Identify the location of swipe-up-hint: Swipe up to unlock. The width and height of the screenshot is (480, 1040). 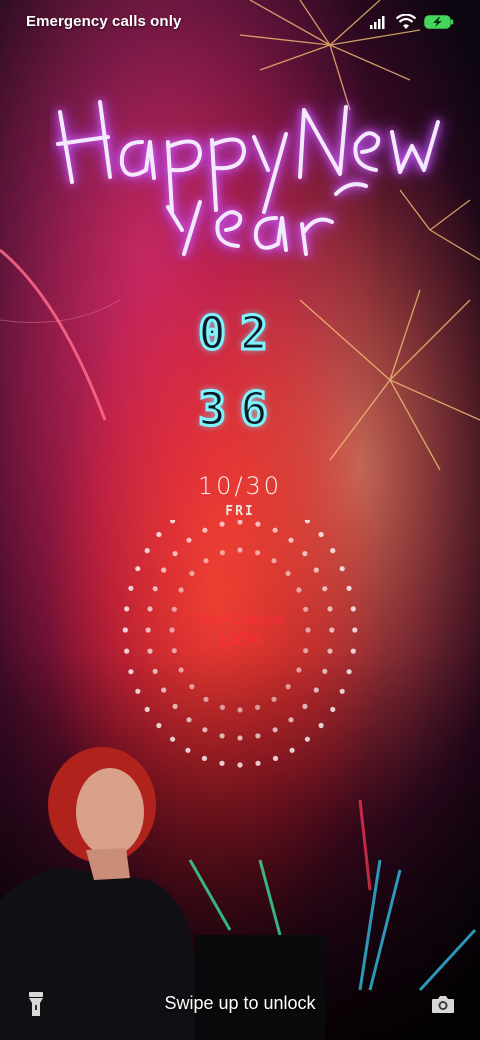
(240, 1003).